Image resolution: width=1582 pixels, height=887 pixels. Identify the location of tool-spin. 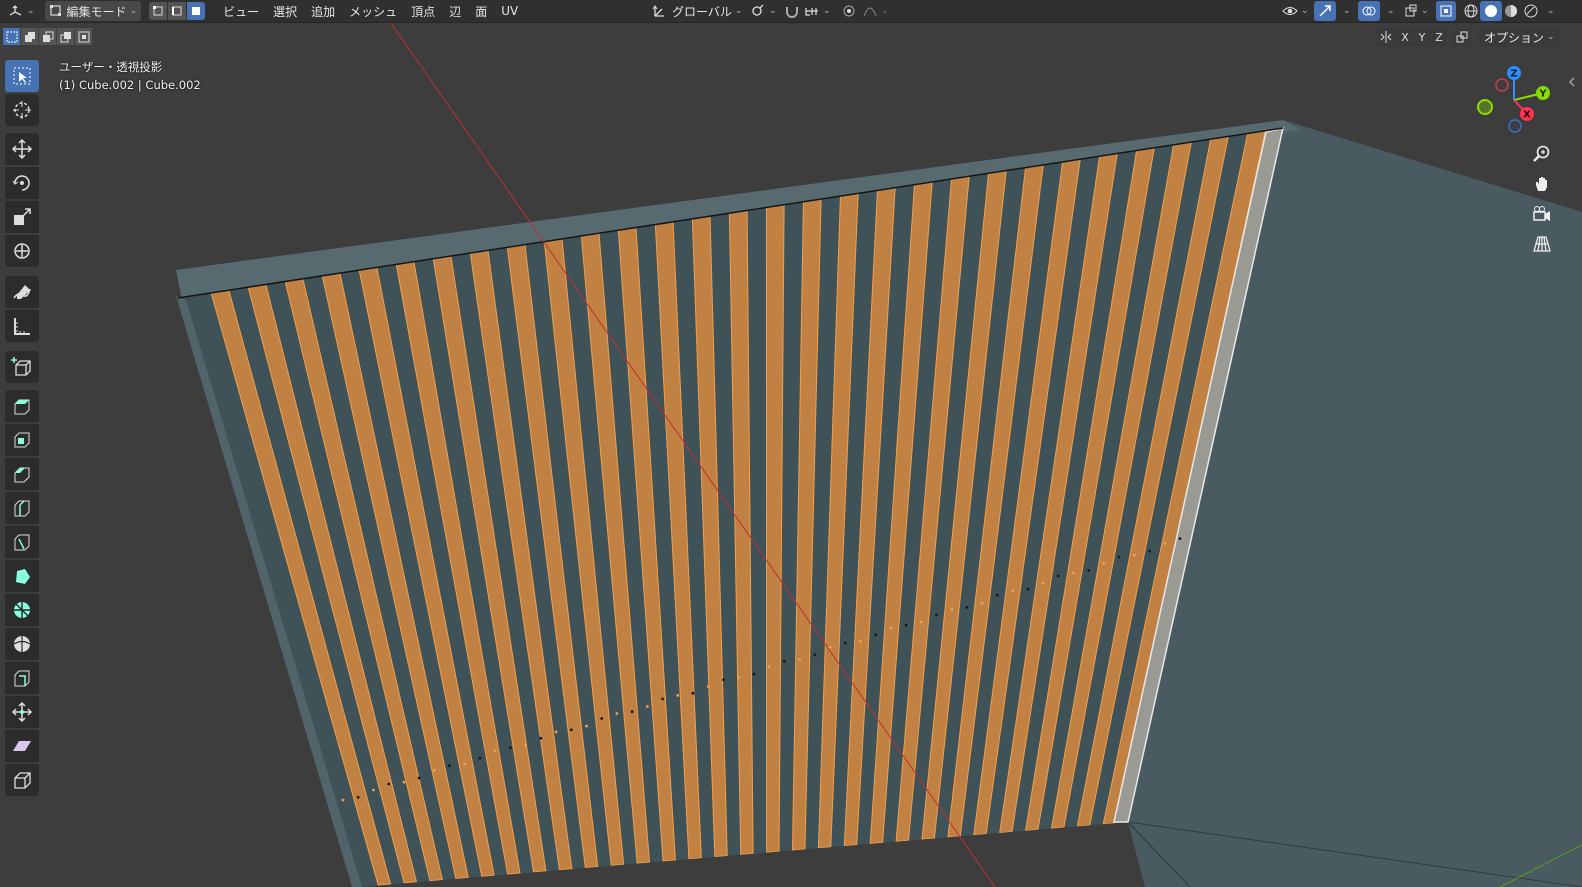
(22, 610).